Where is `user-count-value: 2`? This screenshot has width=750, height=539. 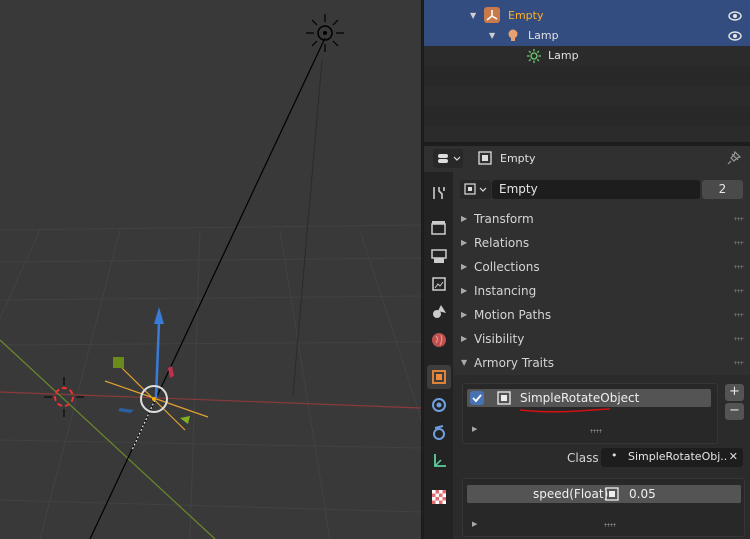
user-count-value: 2 is located at coordinates (722, 189).